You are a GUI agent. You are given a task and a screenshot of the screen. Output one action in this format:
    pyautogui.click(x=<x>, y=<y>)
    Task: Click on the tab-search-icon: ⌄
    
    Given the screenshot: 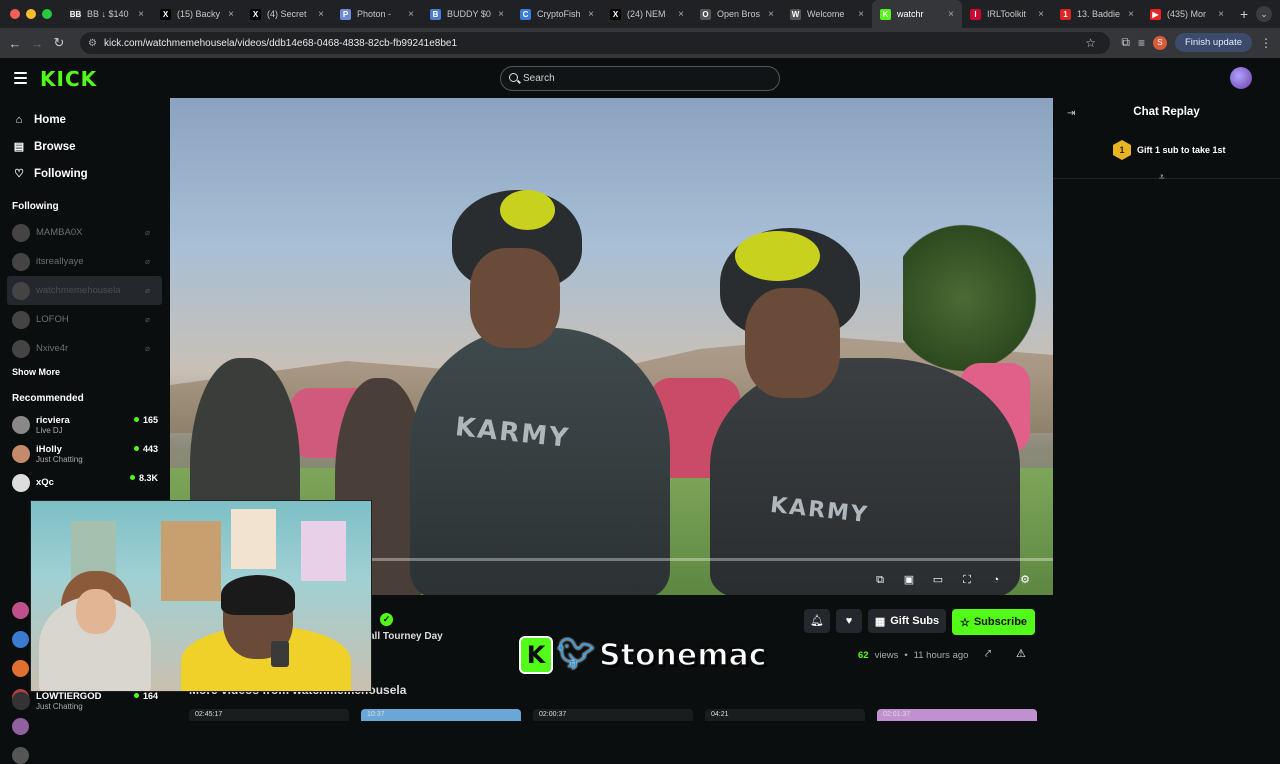 What is the action you would take?
    pyautogui.click(x=1264, y=14)
    